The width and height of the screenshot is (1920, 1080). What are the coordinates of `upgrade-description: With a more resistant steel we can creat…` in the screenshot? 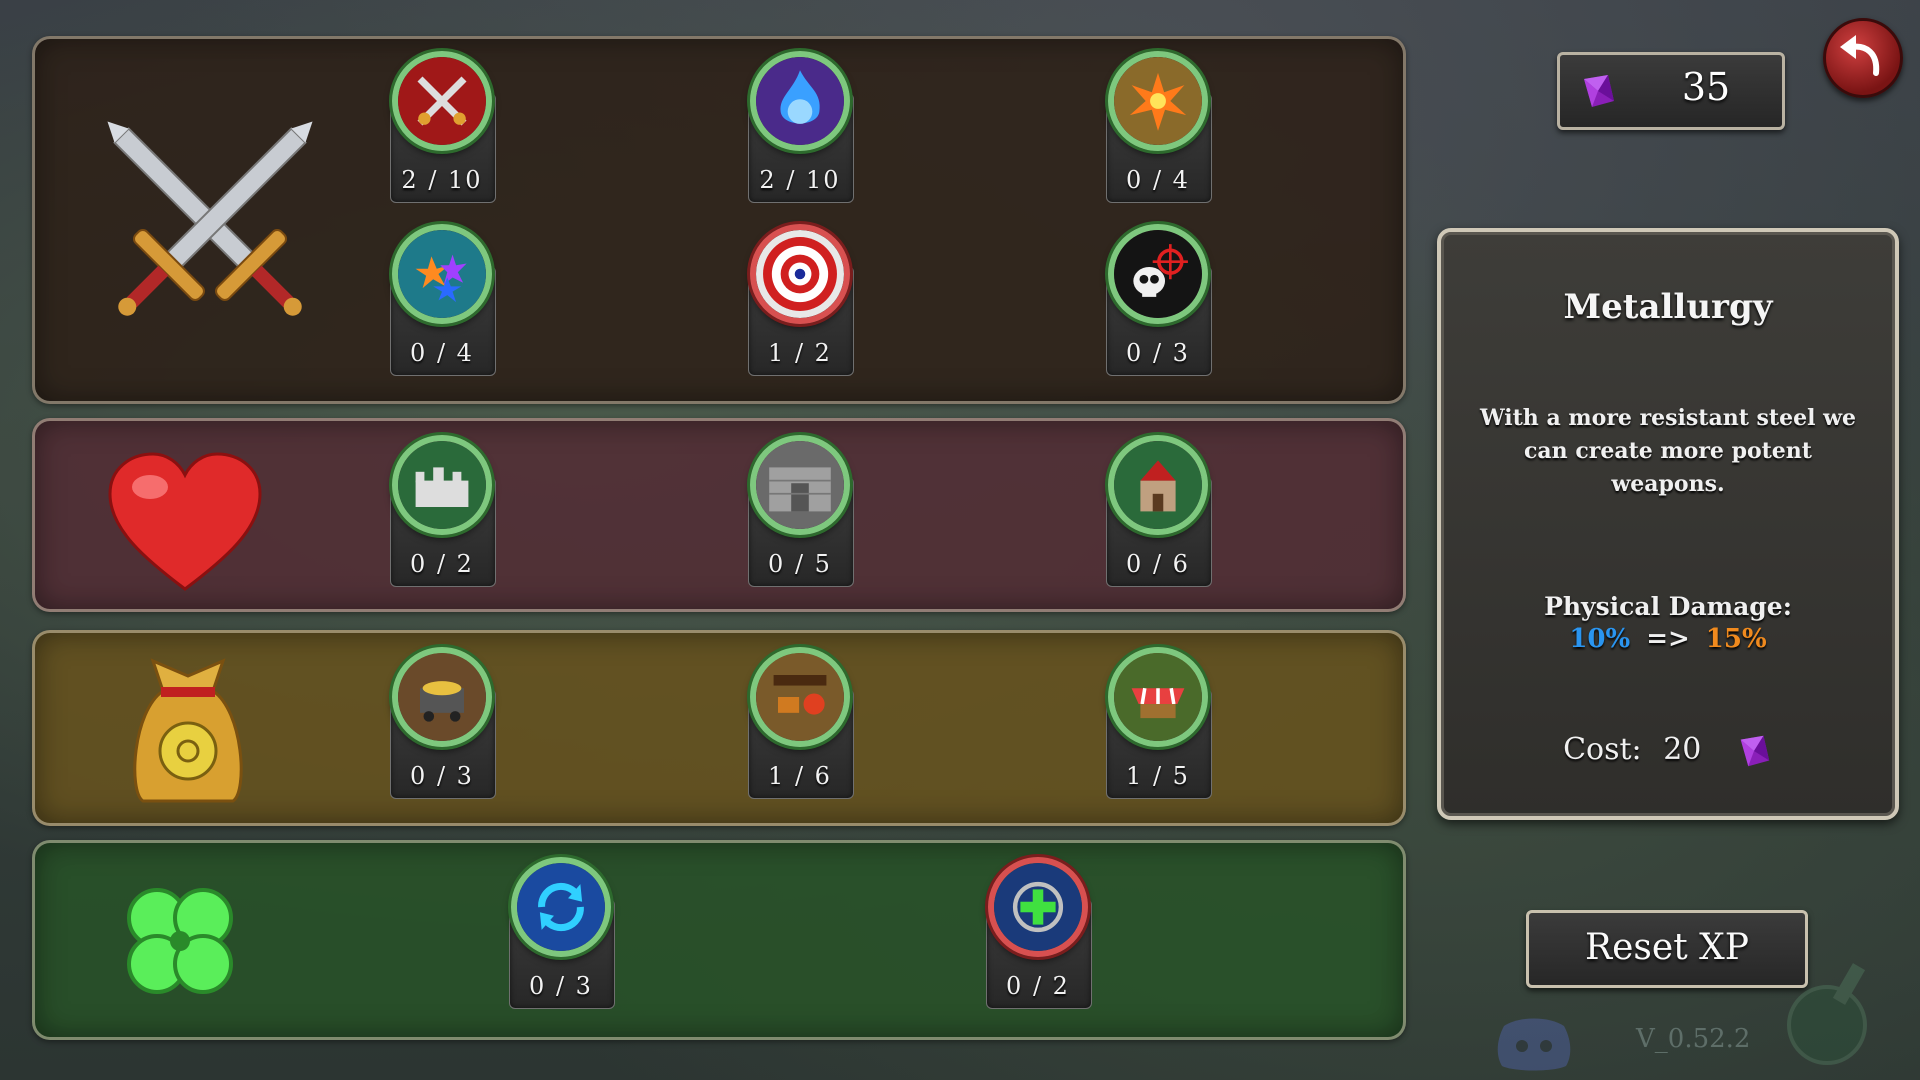 It's located at (1668, 451).